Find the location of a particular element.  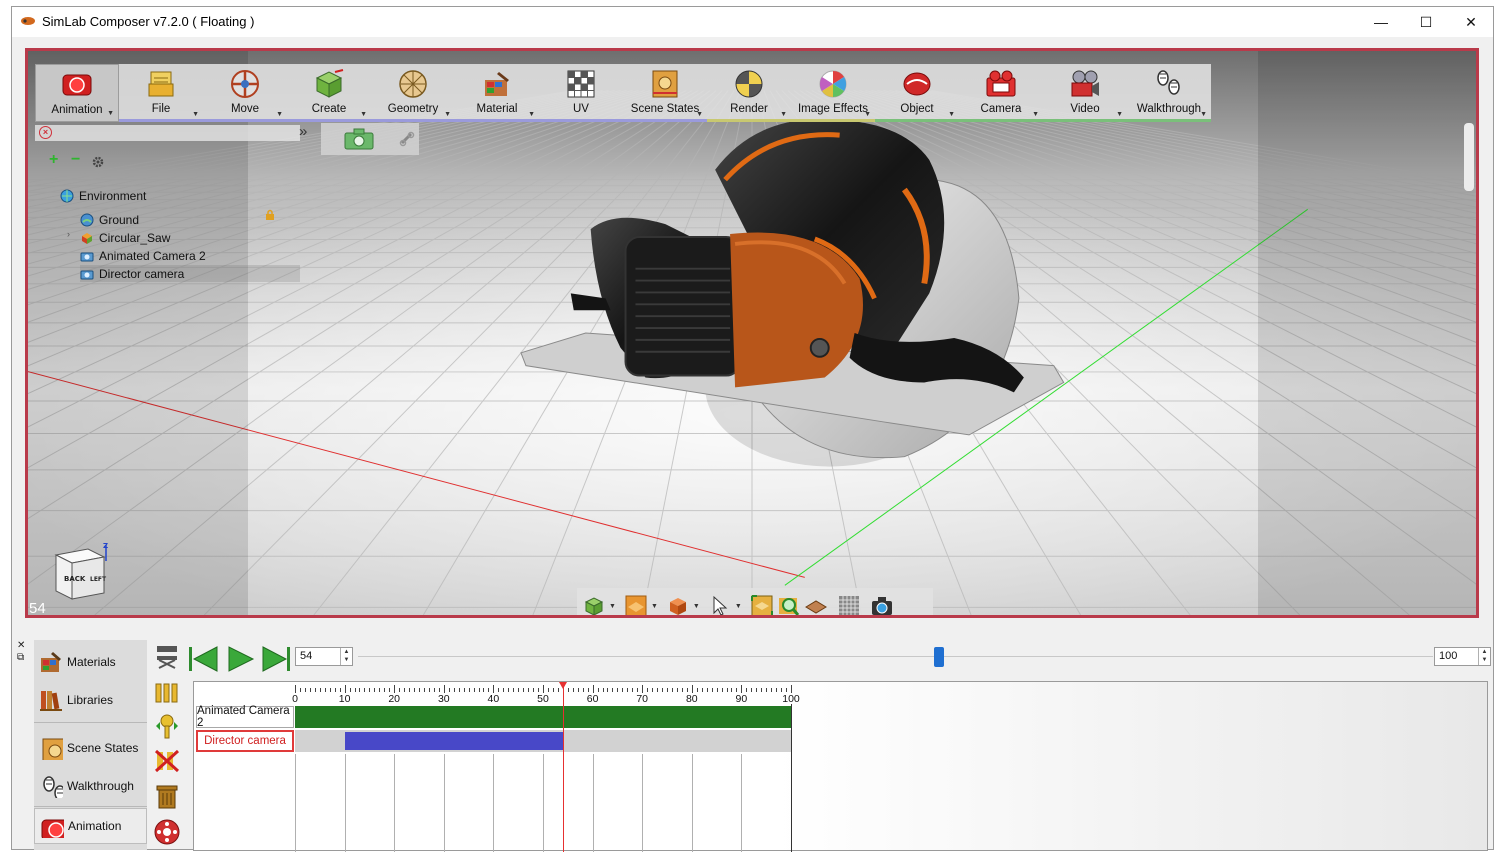

side-tab-walkthrough: Walkthrough is located at coordinates (90, 786).